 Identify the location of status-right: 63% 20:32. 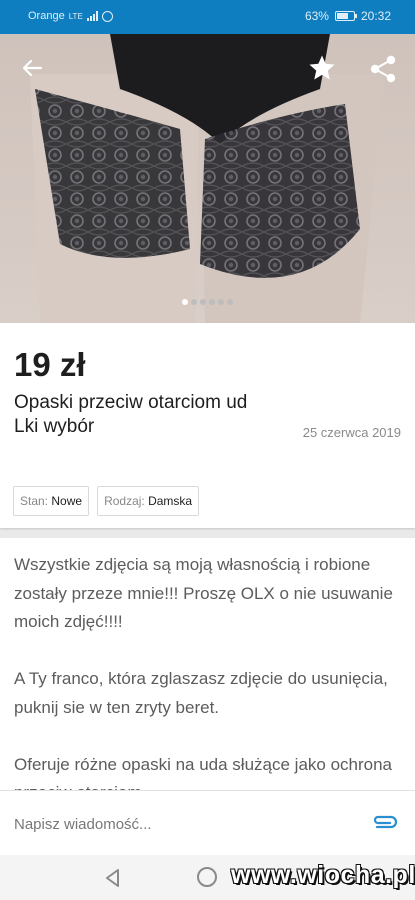
(348, 16).